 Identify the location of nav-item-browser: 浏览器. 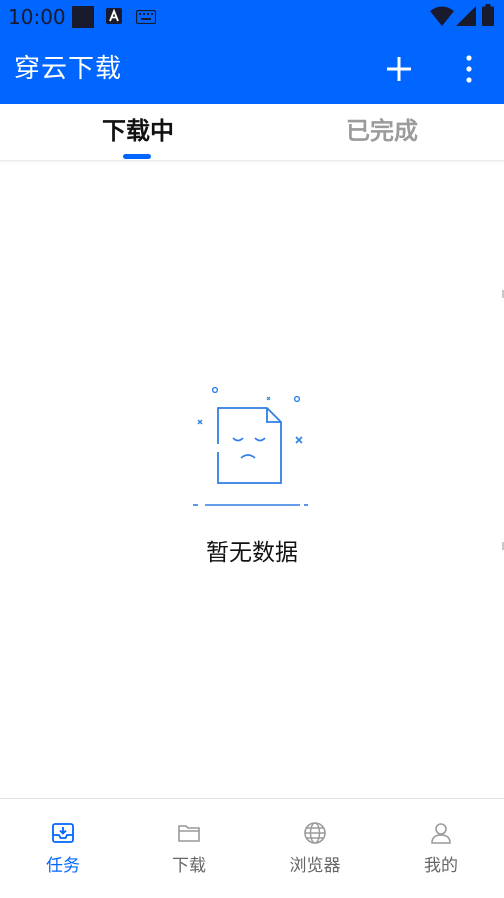
(315, 848).